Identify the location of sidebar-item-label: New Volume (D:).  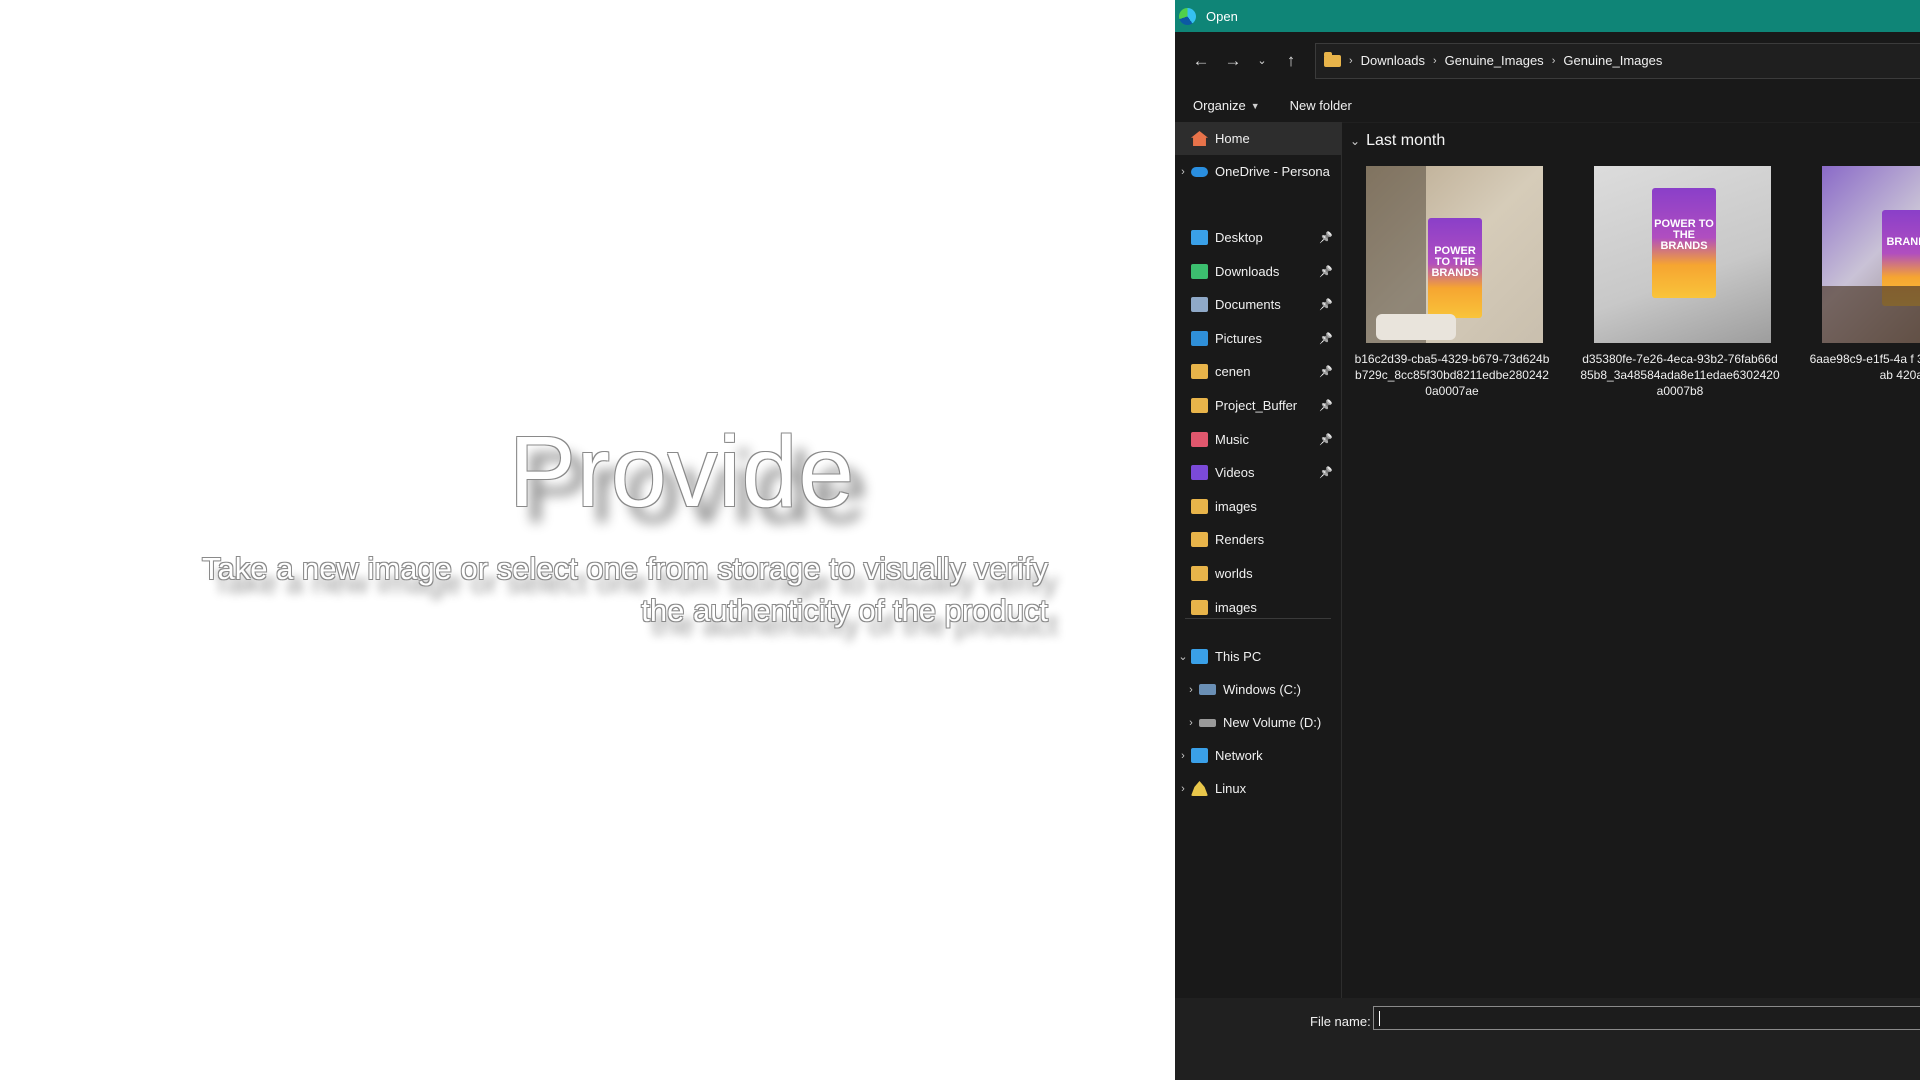
(1272, 722).